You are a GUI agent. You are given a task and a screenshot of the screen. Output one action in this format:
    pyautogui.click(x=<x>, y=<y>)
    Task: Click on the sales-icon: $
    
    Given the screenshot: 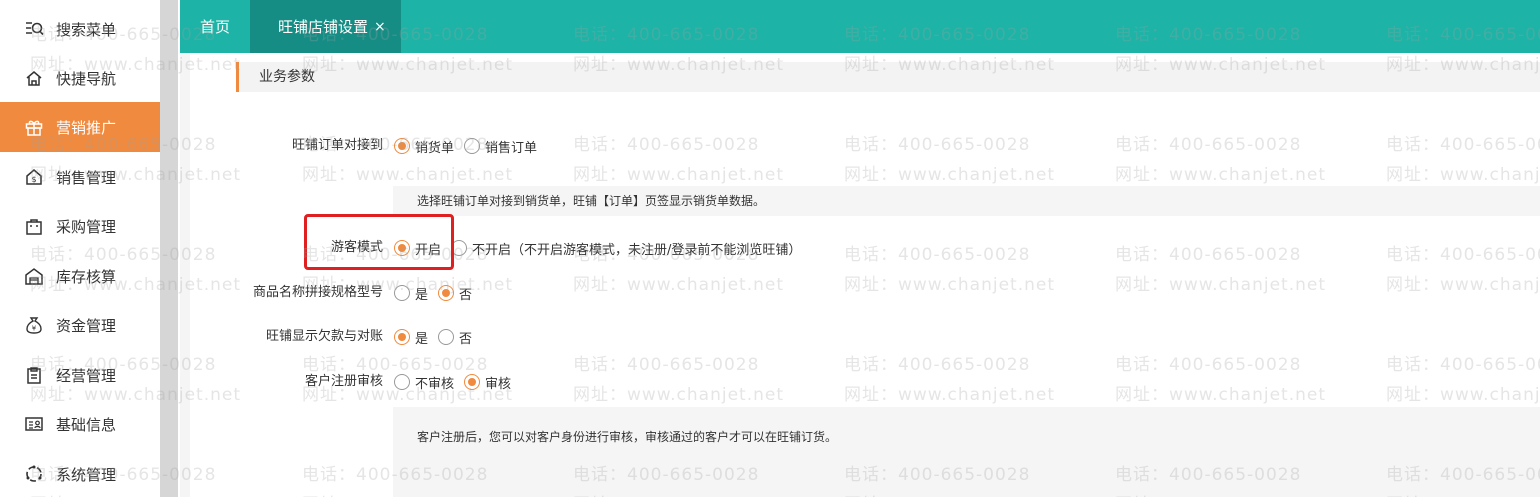 What is the action you would take?
    pyautogui.click(x=34, y=177)
    